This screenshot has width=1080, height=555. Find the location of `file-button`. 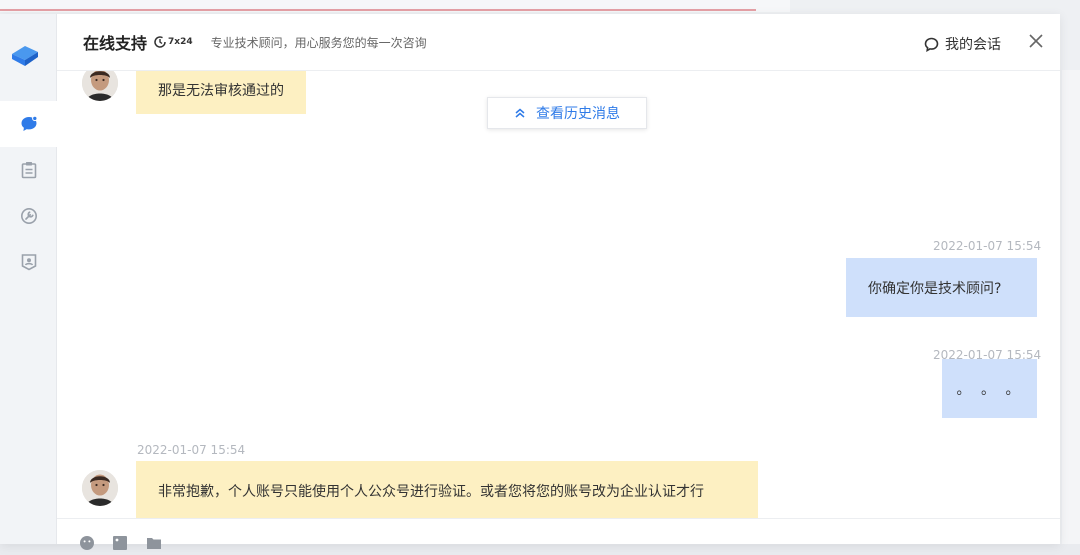

file-button is located at coordinates (154, 543).